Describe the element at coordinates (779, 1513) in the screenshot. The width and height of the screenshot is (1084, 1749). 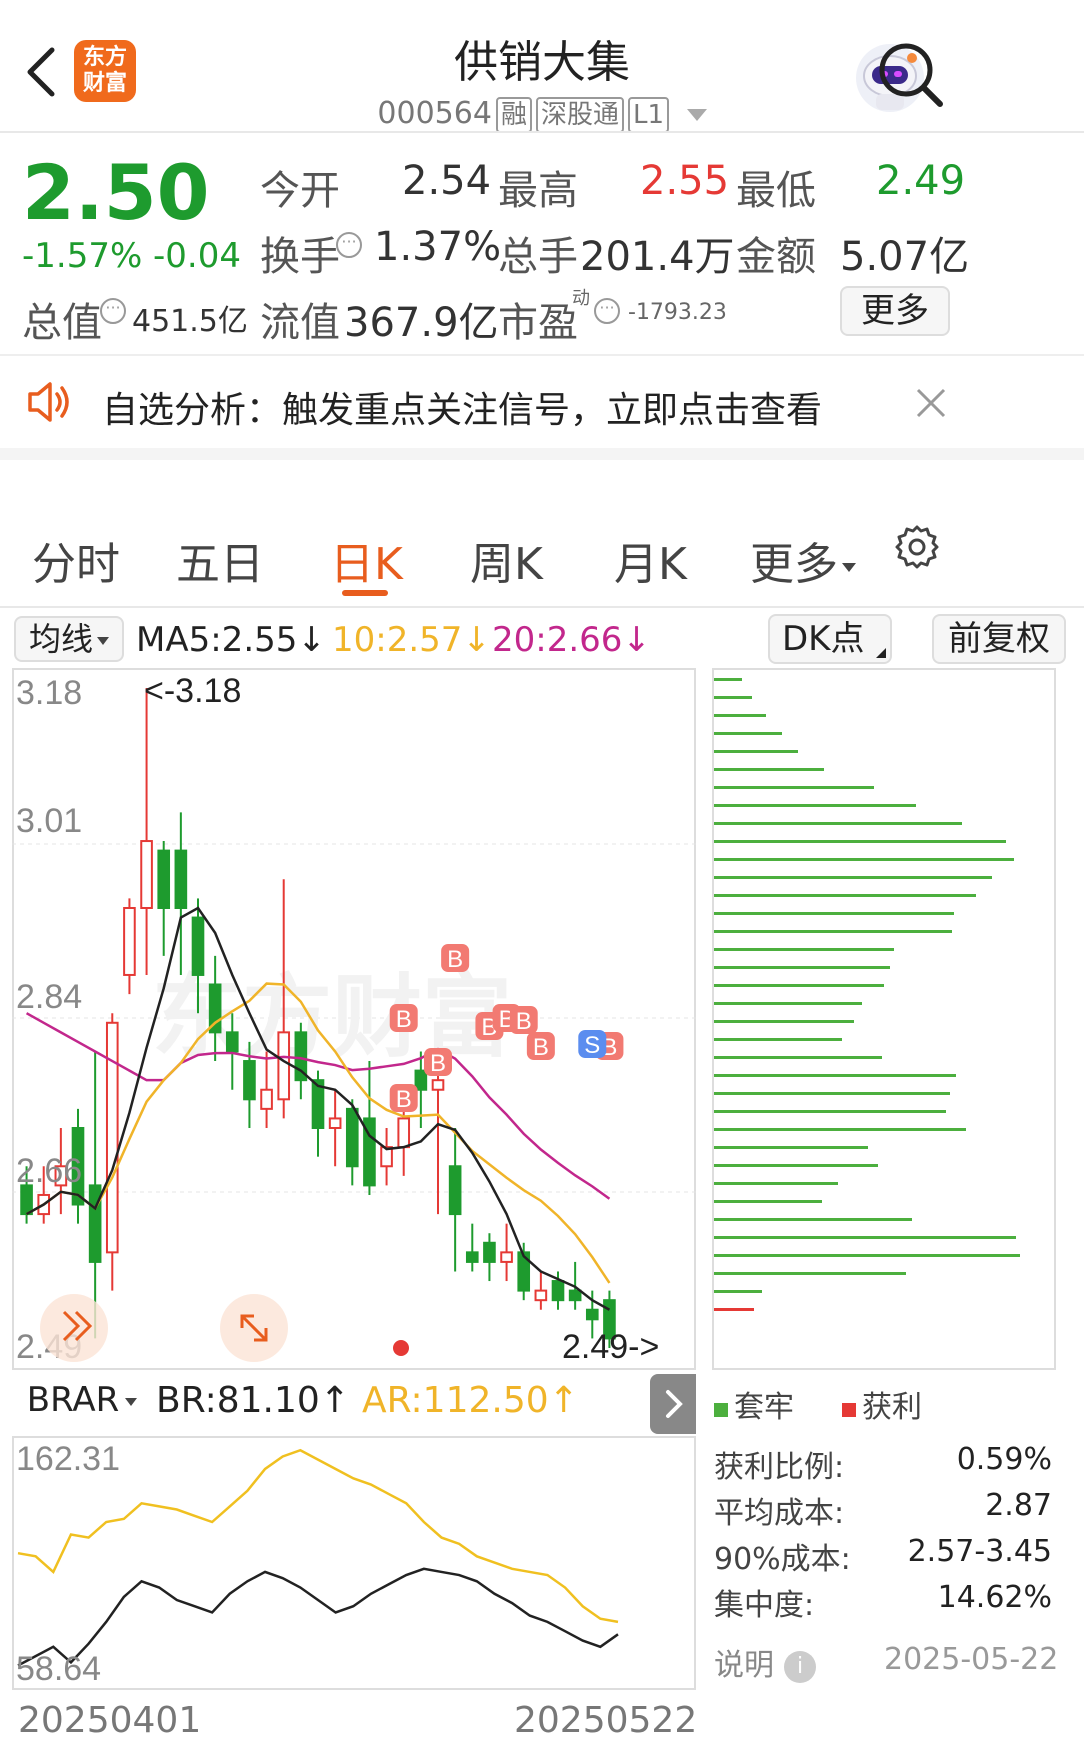
I see `chip-row-label: 平均成本:` at that location.